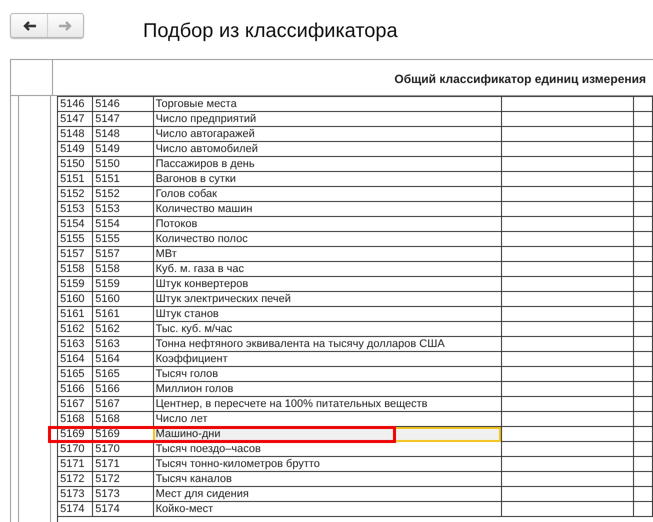 The width and height of the screenshot is (653, 522). I want to click on name-cell: Тысяч голов, so click(327, 374).